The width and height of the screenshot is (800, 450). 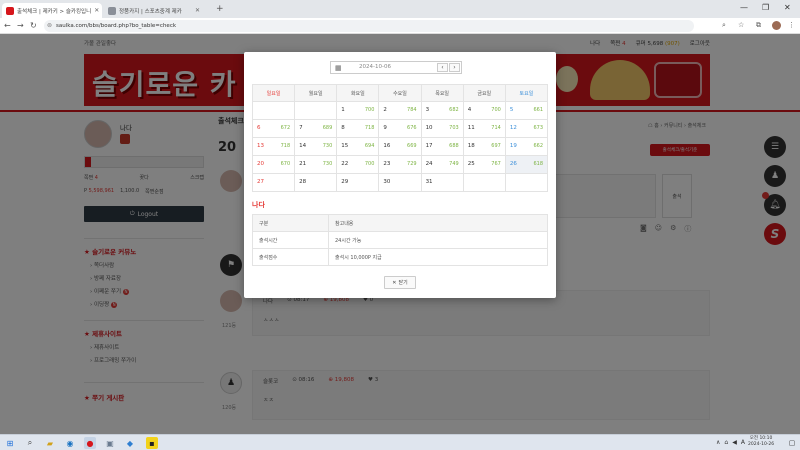 What do you see at coordinates (375, 67) in the screenshot?
I see `date-value: 2024-10-06` at bounding box center [375, 67].